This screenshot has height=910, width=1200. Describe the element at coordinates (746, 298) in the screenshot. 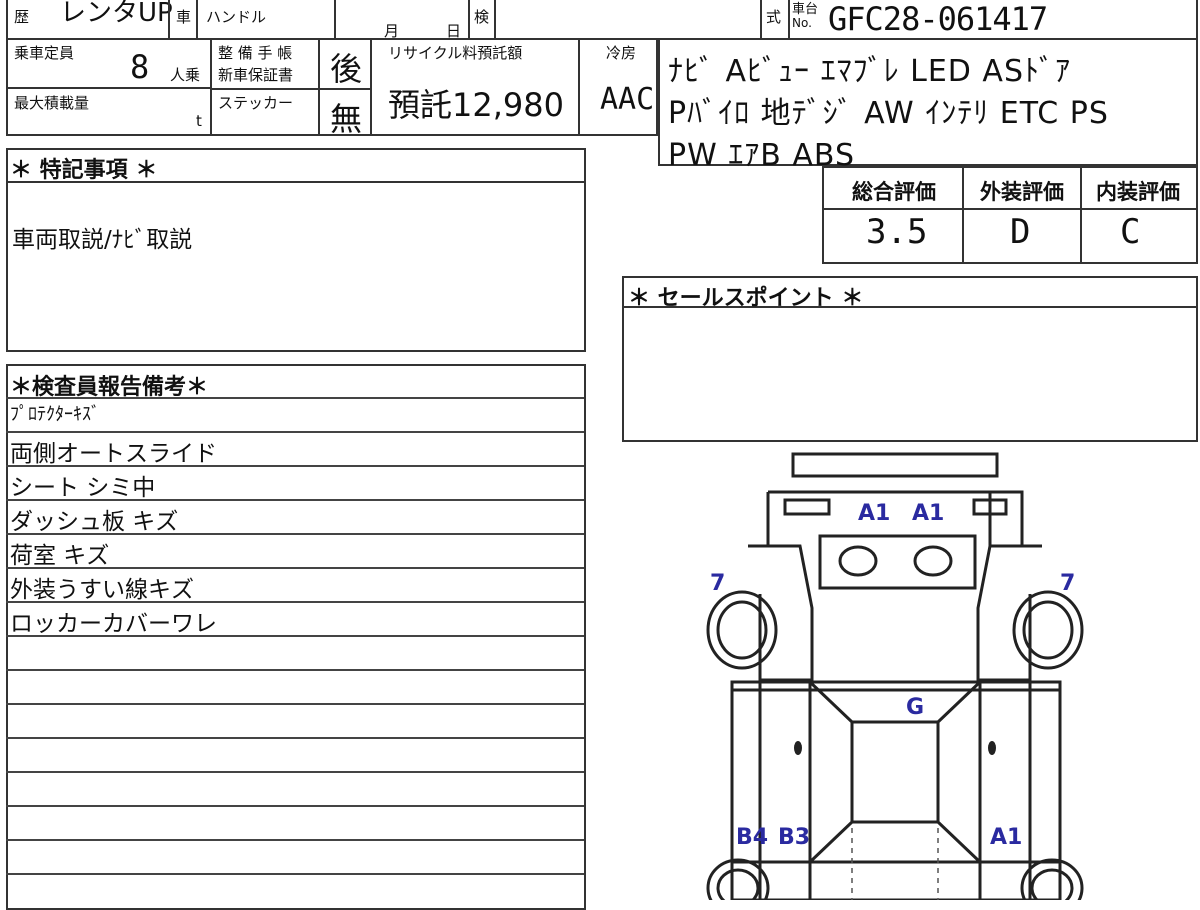

I see `sales-point-header: ＊ セールスポイント ＊` at that location.